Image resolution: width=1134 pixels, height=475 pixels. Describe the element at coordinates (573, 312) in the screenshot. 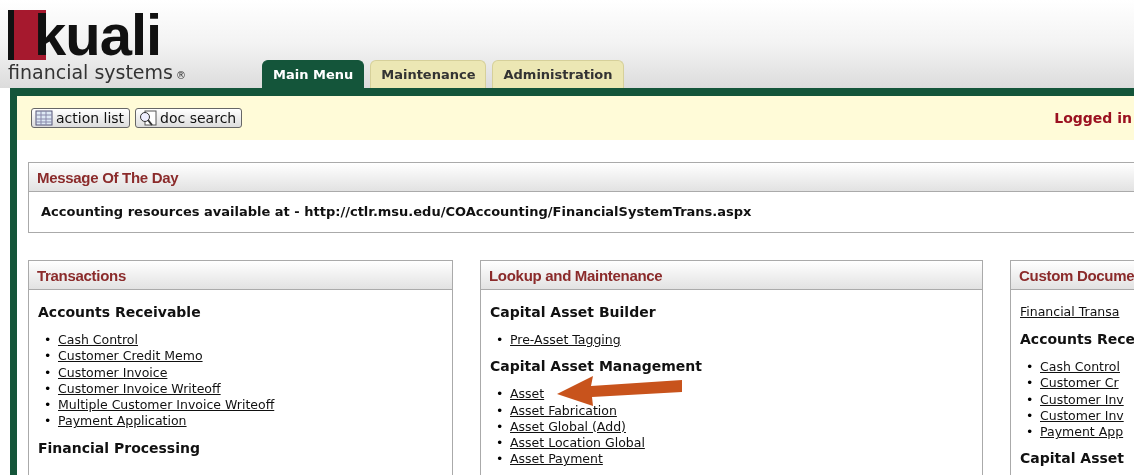

I see `section-heading: Capital Asset Builder` at that location.